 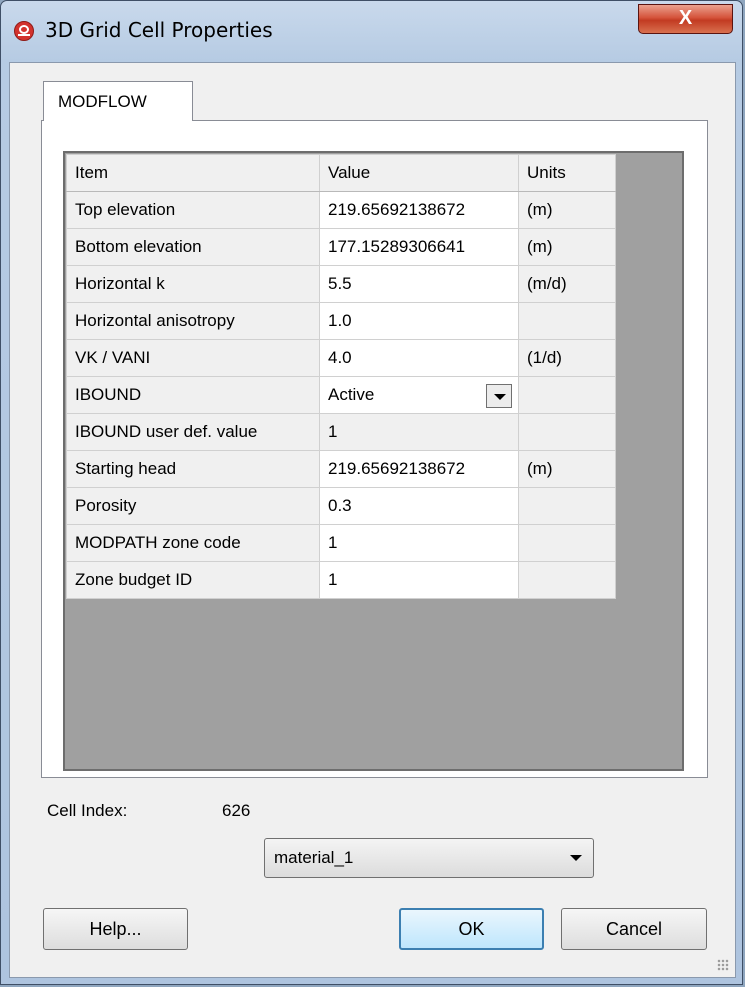 I want to click on property-value-input: 4.0, so click(x=419, y=358).